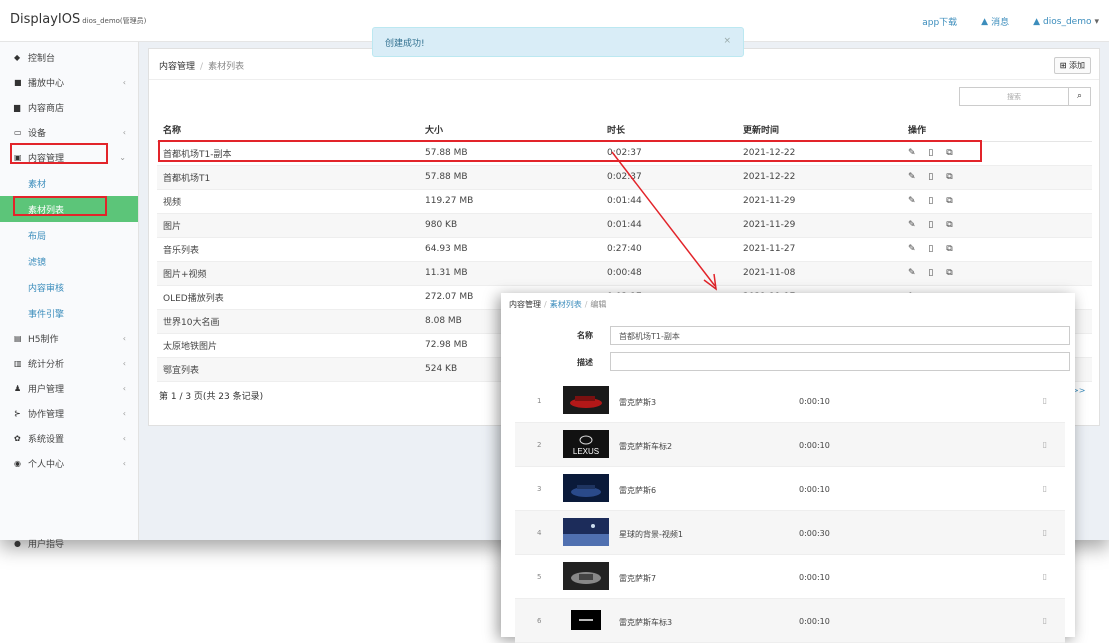  I want to click on item-index: 2, so click(539, 445).